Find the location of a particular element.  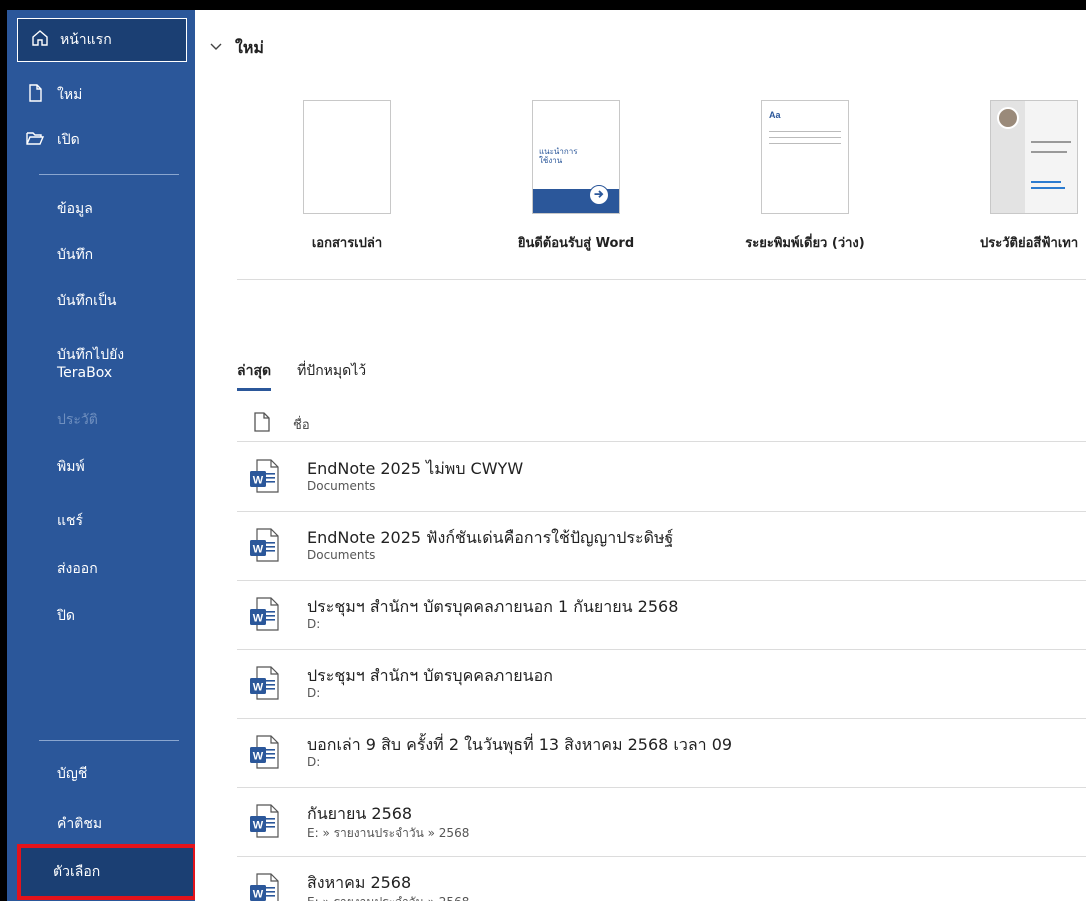

sidebar-item-close: ปิด is located at coordinates (66, 616).